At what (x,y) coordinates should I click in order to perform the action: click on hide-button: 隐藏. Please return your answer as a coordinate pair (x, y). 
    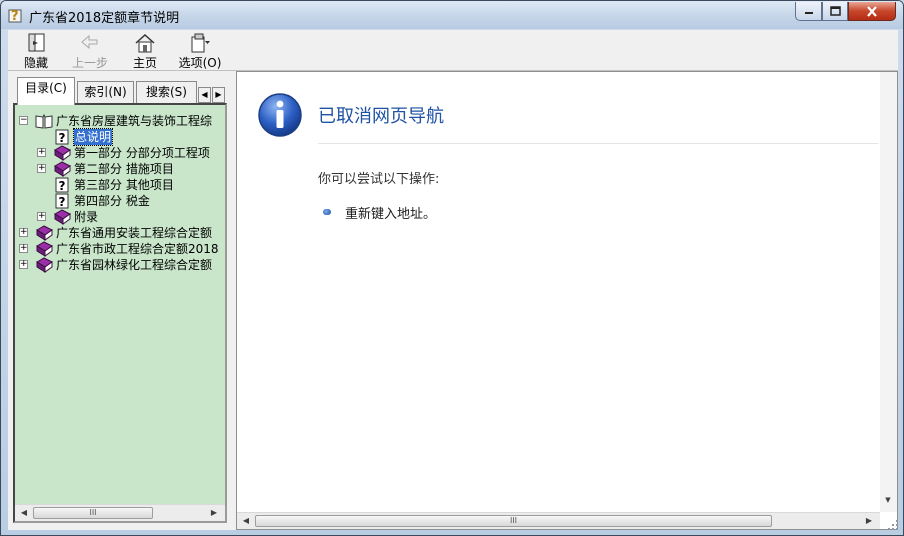
    Looking at the image, I should click on (36, 51).